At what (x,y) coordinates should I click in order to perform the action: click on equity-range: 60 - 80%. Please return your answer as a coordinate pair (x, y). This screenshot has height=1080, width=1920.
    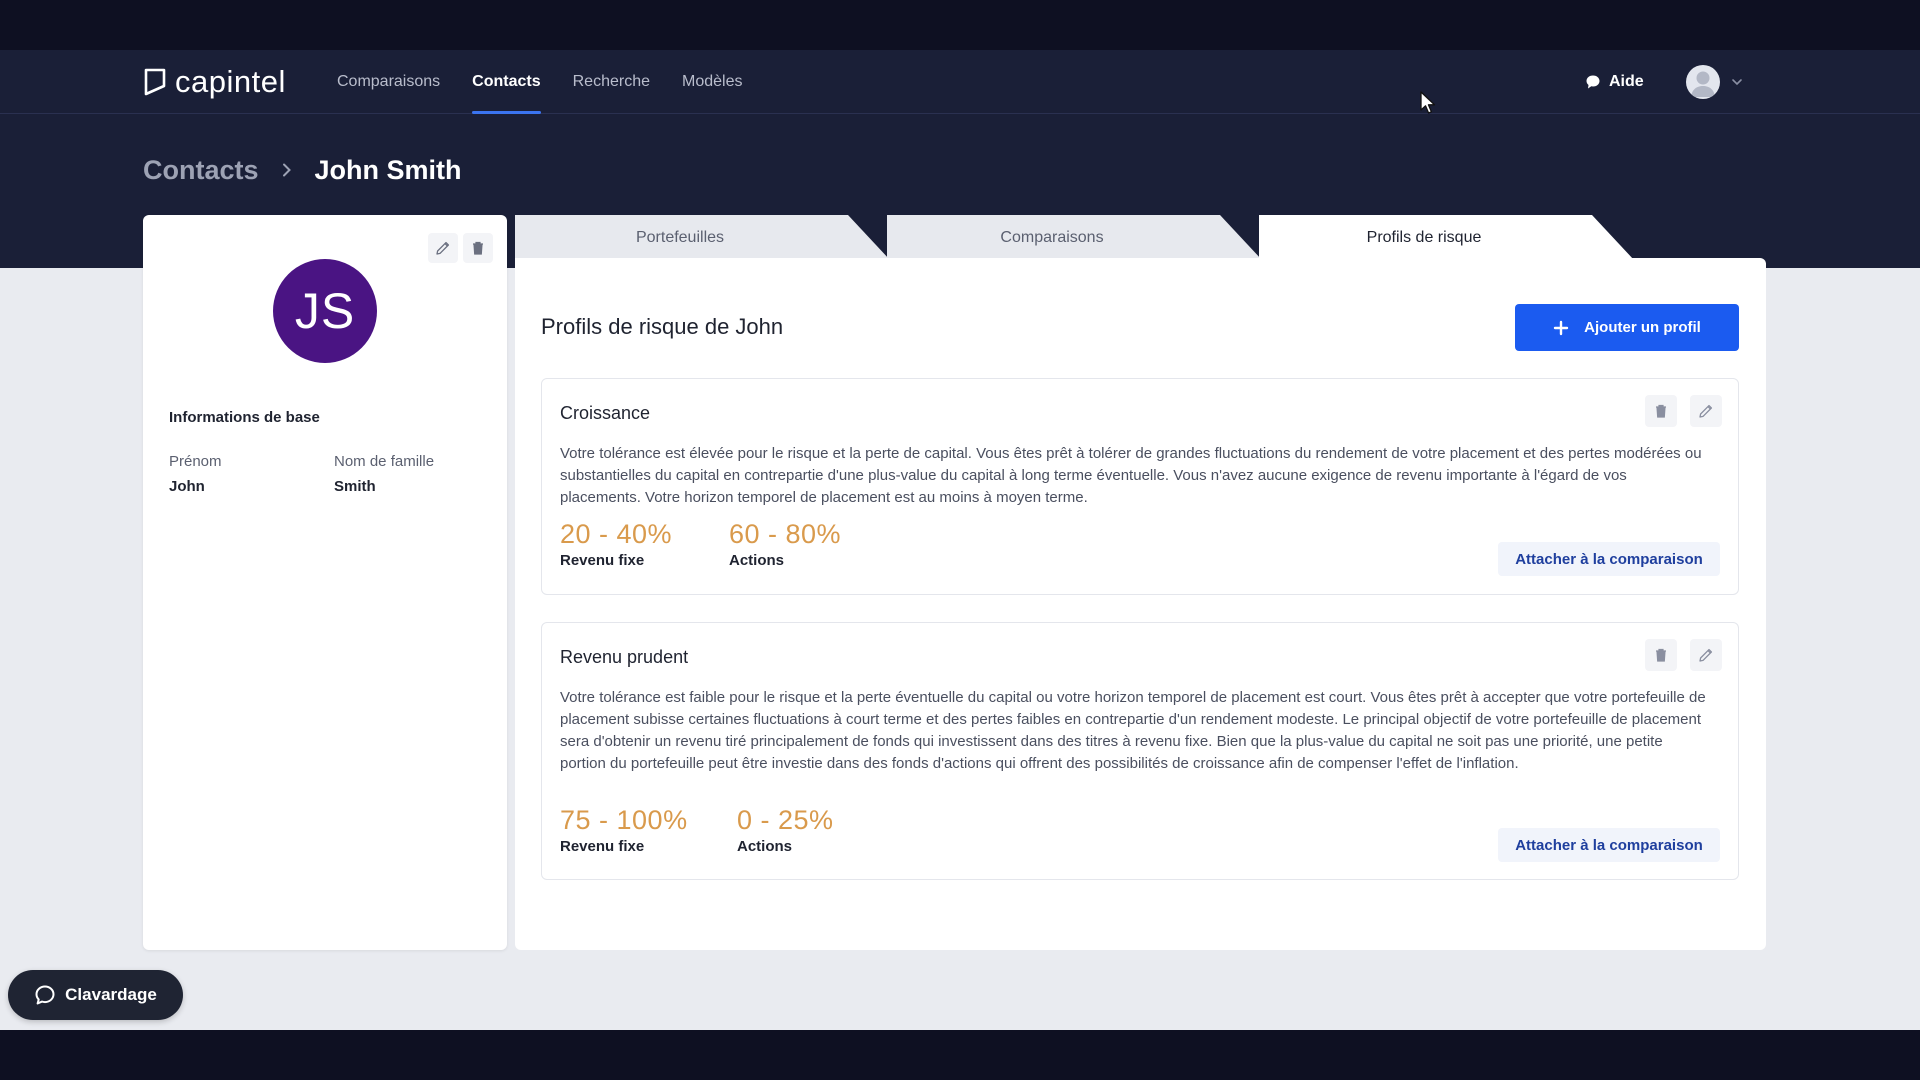
    Looking at the image, I should click on (785, 534).